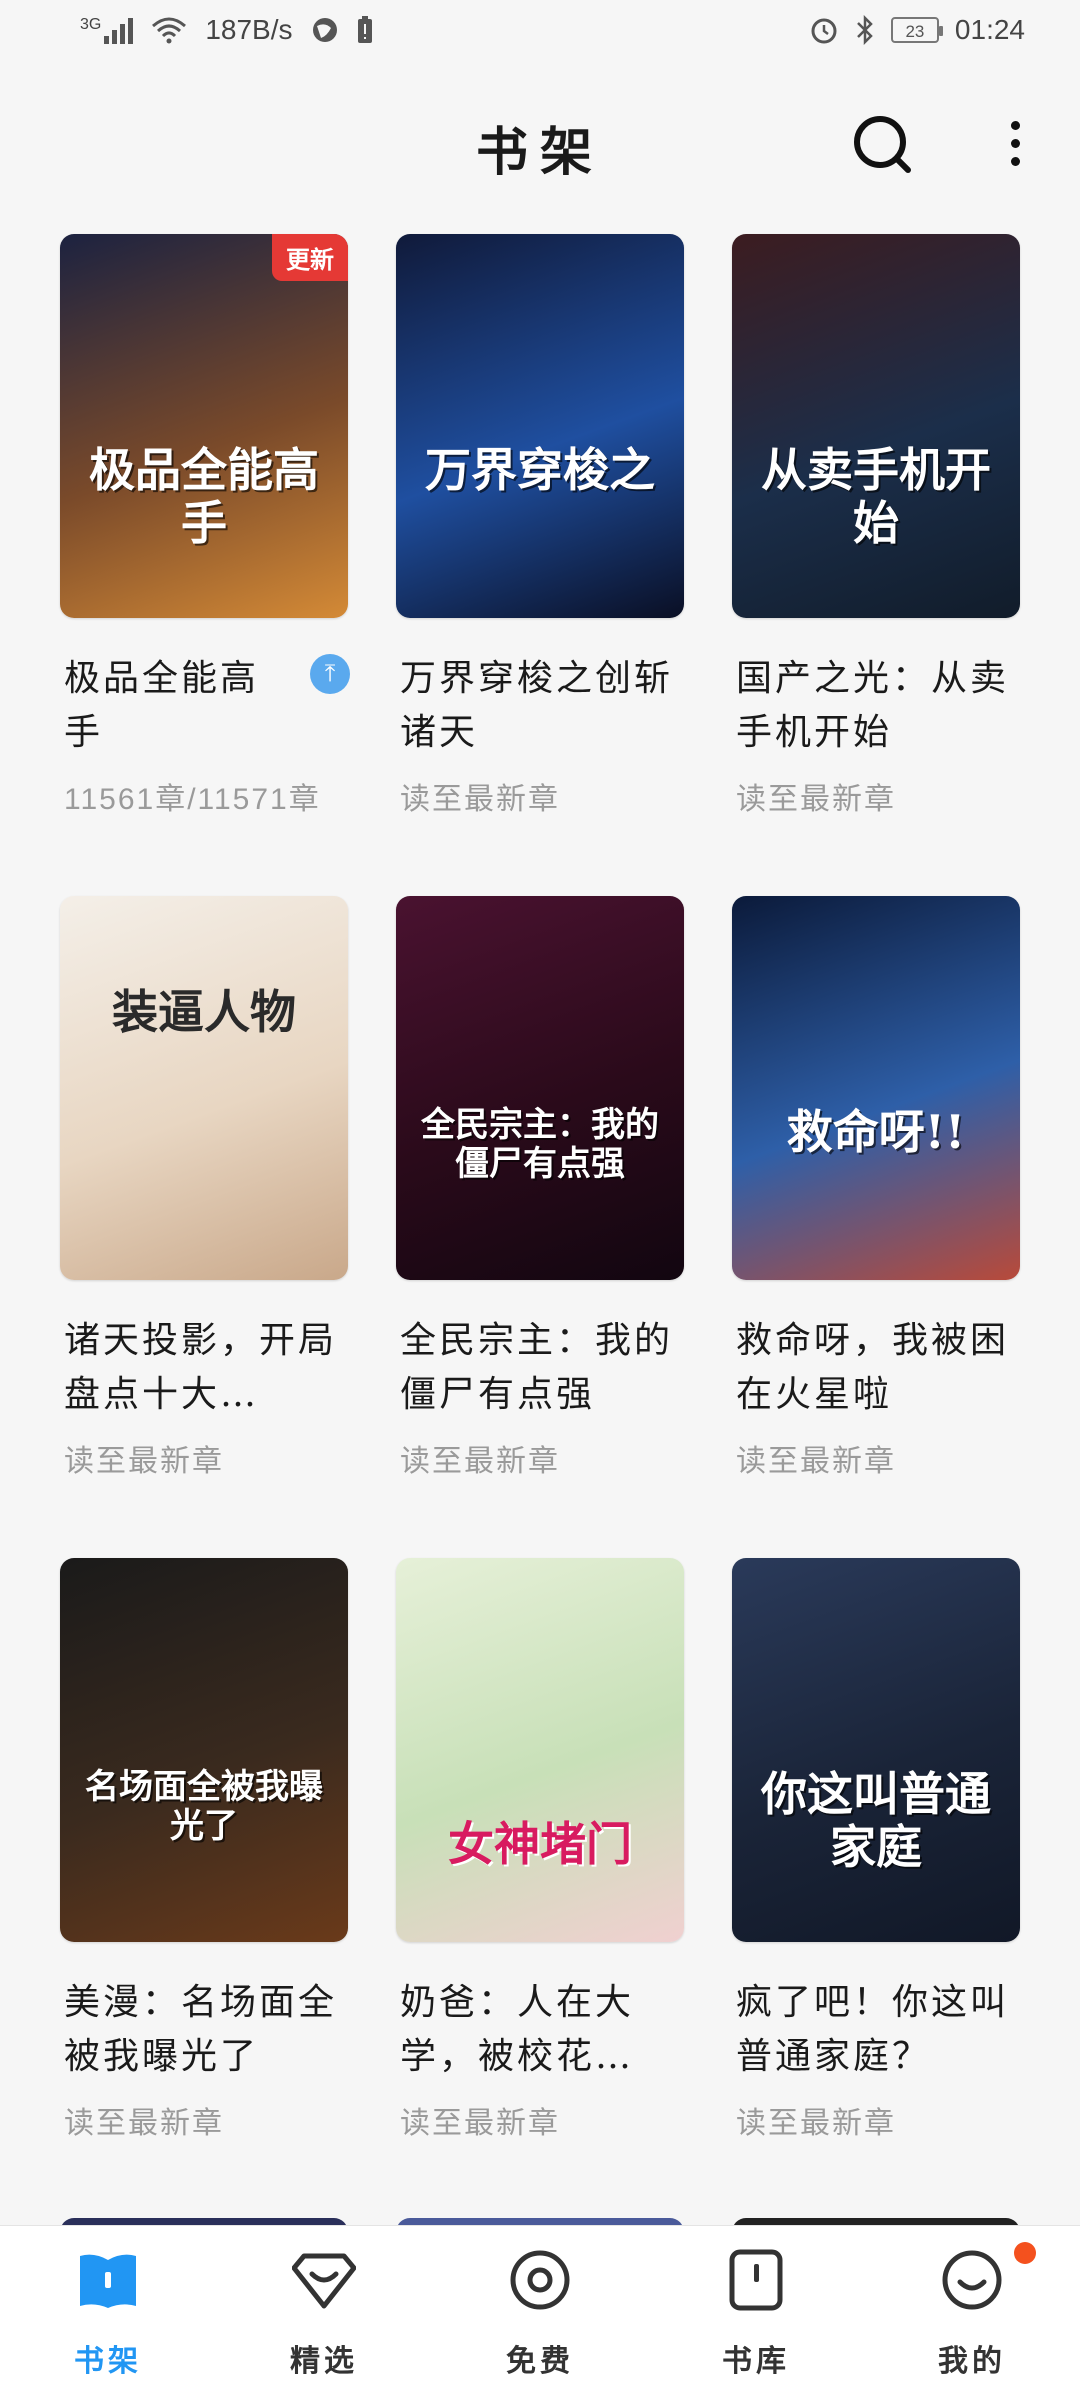 The height and width of the screenshot is (2401, 1080). Describe the element at coordinates (204, 1750) in the screenshot. I see `book-cover: 名场面全被我曝光了` at that location.